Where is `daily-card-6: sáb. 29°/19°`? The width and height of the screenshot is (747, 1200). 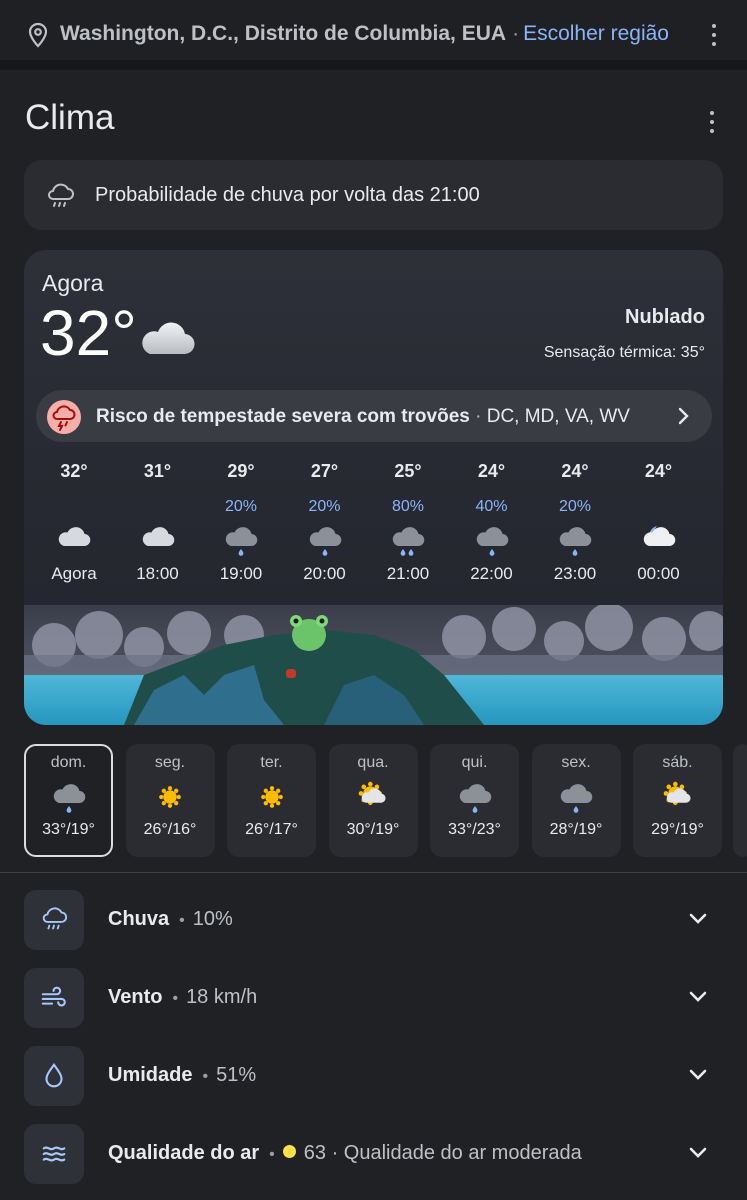 daily-card-6: sáb. 29°/19° is located at coordinates (677, 800).